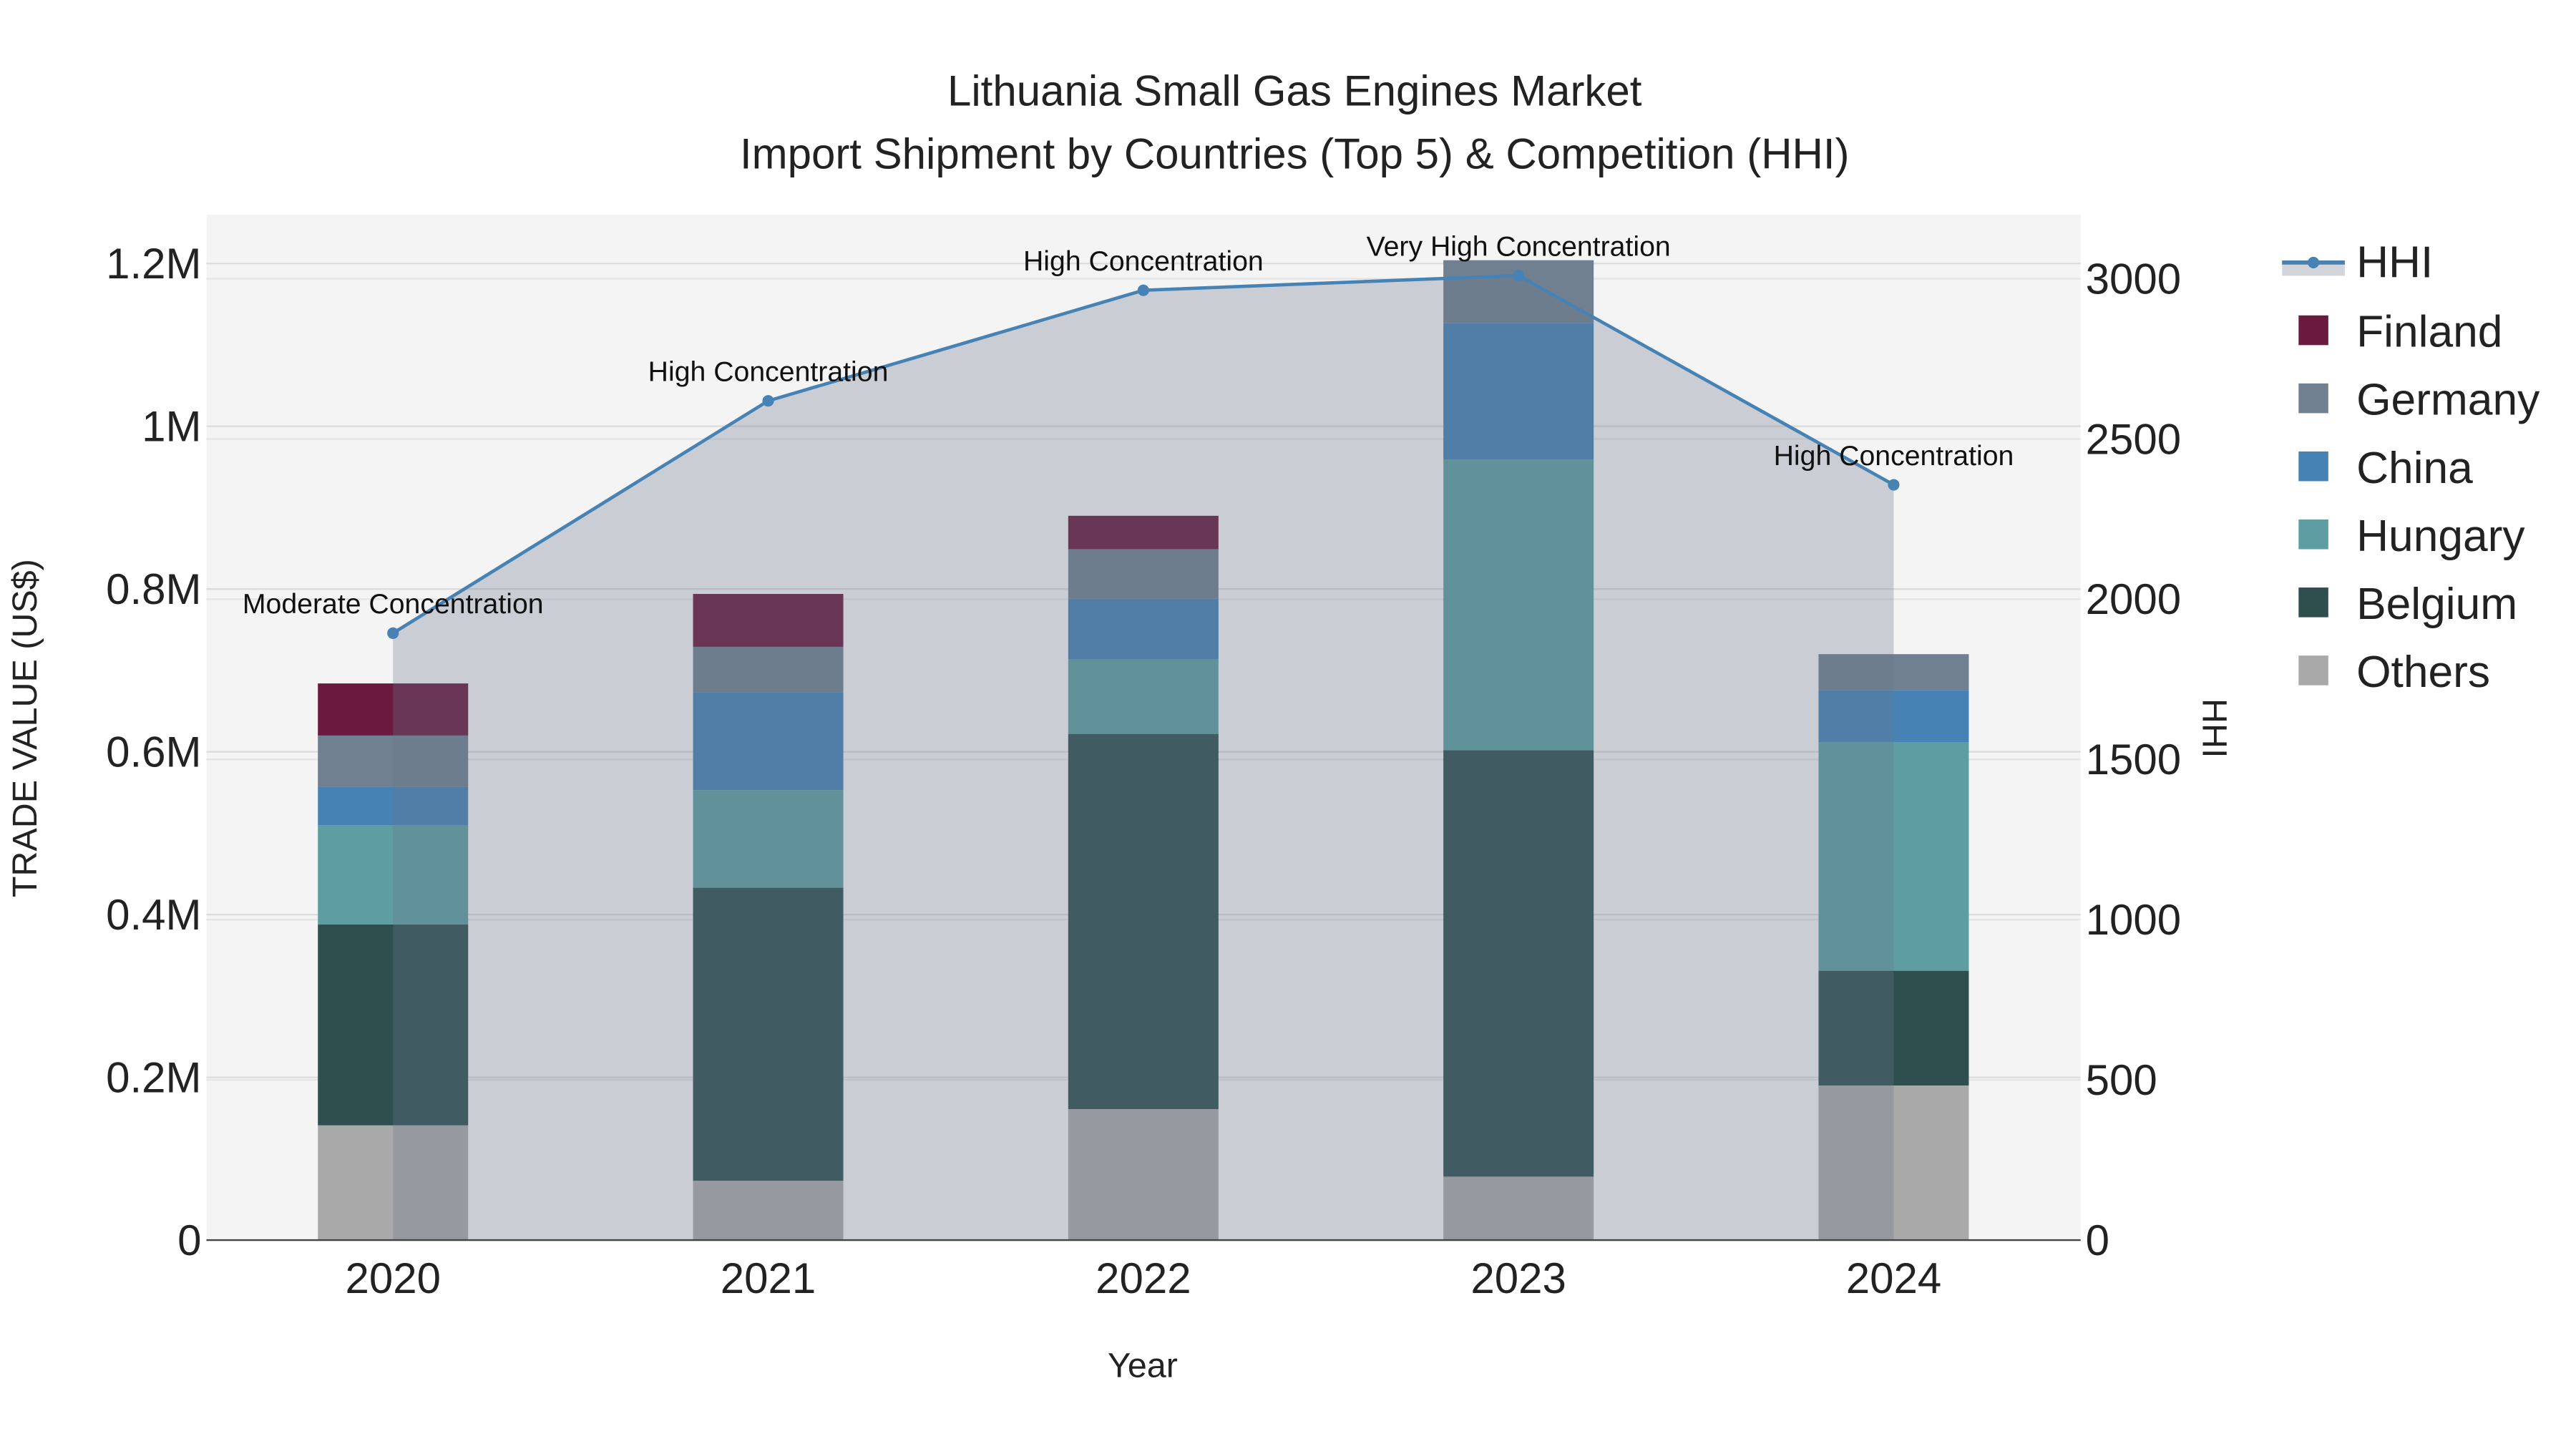 The width and height of the screenshot is (2576, 1449). What do you see at coordinates (2429, 332) in the screenshot?
I see `legend-label-finland: Finland` at bounding box center [2429, 332].